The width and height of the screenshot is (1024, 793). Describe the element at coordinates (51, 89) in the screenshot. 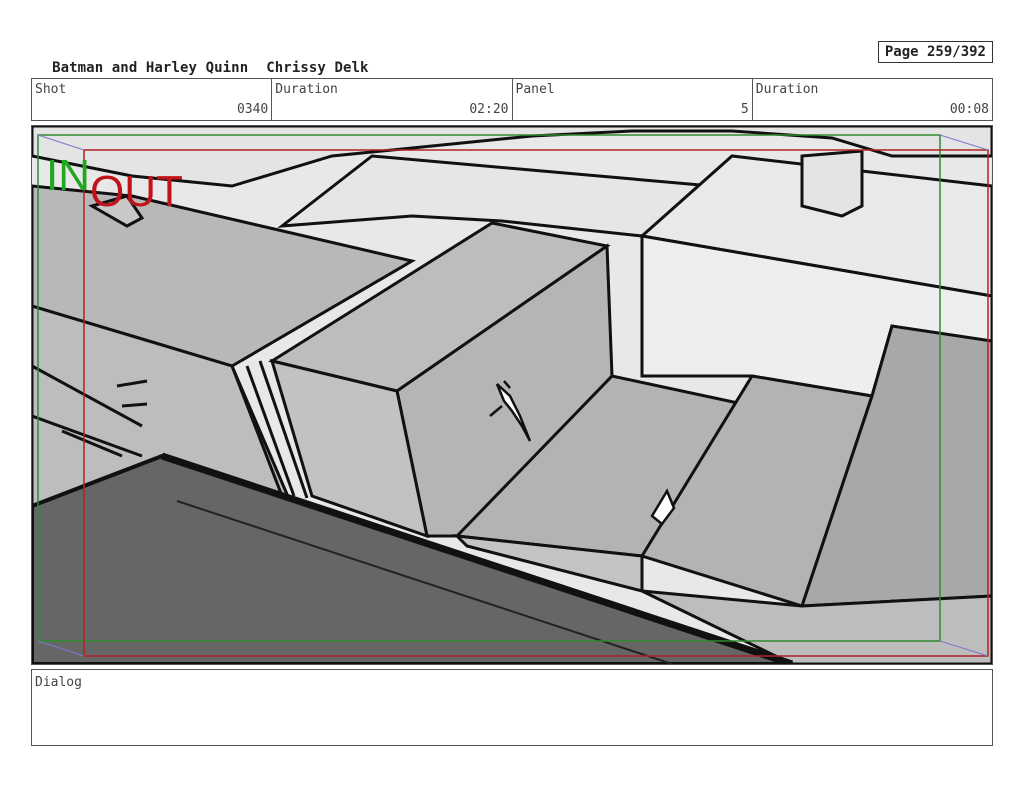

I see `shot-label: Shot` at that location.